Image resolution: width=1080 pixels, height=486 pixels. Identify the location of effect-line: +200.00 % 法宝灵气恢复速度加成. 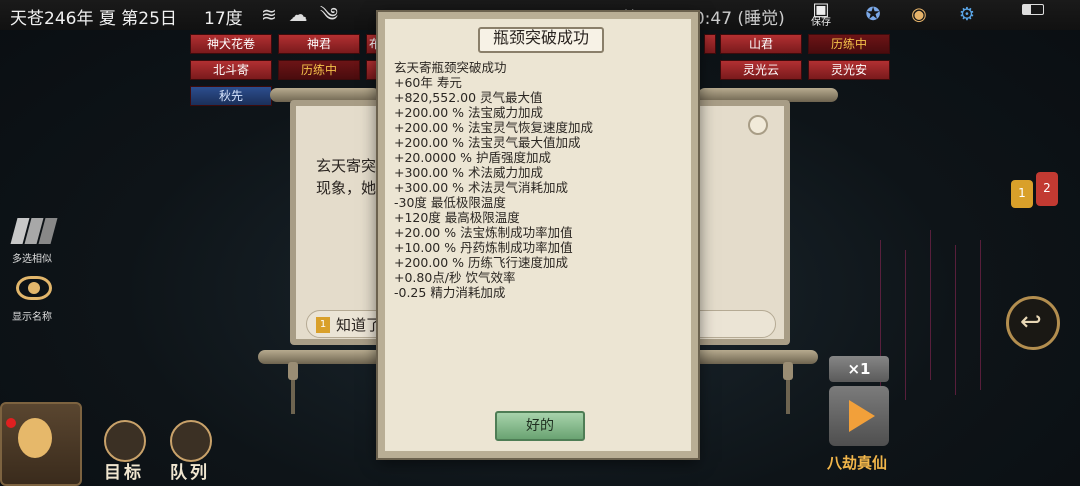
(494, 127).